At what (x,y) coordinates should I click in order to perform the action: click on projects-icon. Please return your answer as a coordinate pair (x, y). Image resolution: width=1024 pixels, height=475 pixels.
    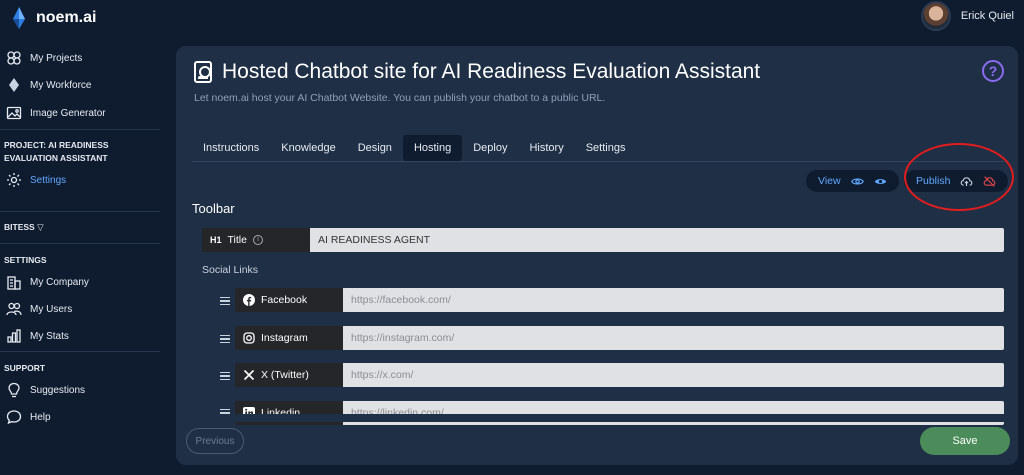
    Looking at the image, I should click on (14, 58).